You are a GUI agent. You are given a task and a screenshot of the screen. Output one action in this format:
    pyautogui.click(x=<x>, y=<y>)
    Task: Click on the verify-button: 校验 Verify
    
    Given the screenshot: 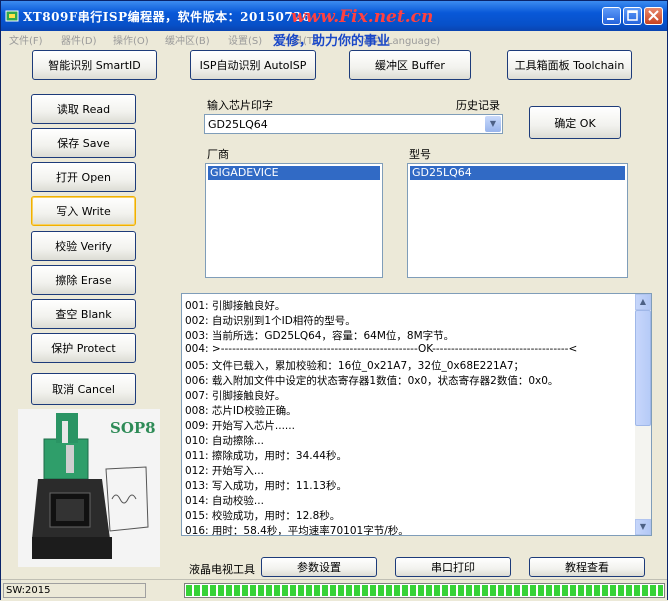 What is the action you would take?
    pyautogui.click(x=83, y=246)
    